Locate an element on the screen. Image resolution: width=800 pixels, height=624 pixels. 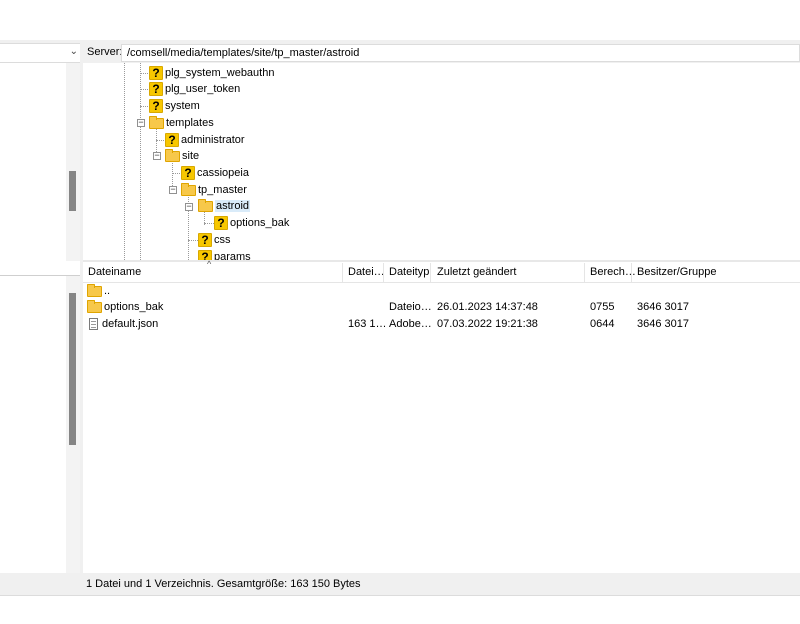
tree-node: ? css is located at coordinates (214, 240).